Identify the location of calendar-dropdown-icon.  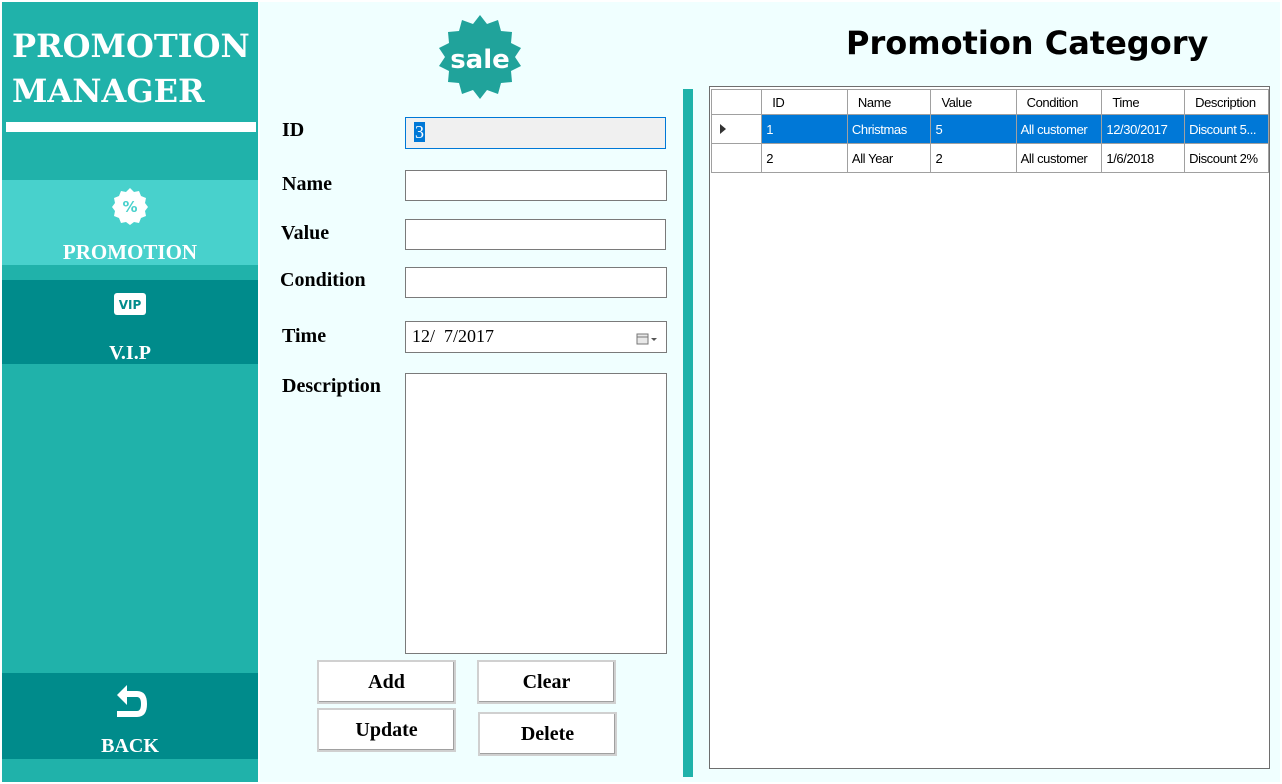
(647, 340).